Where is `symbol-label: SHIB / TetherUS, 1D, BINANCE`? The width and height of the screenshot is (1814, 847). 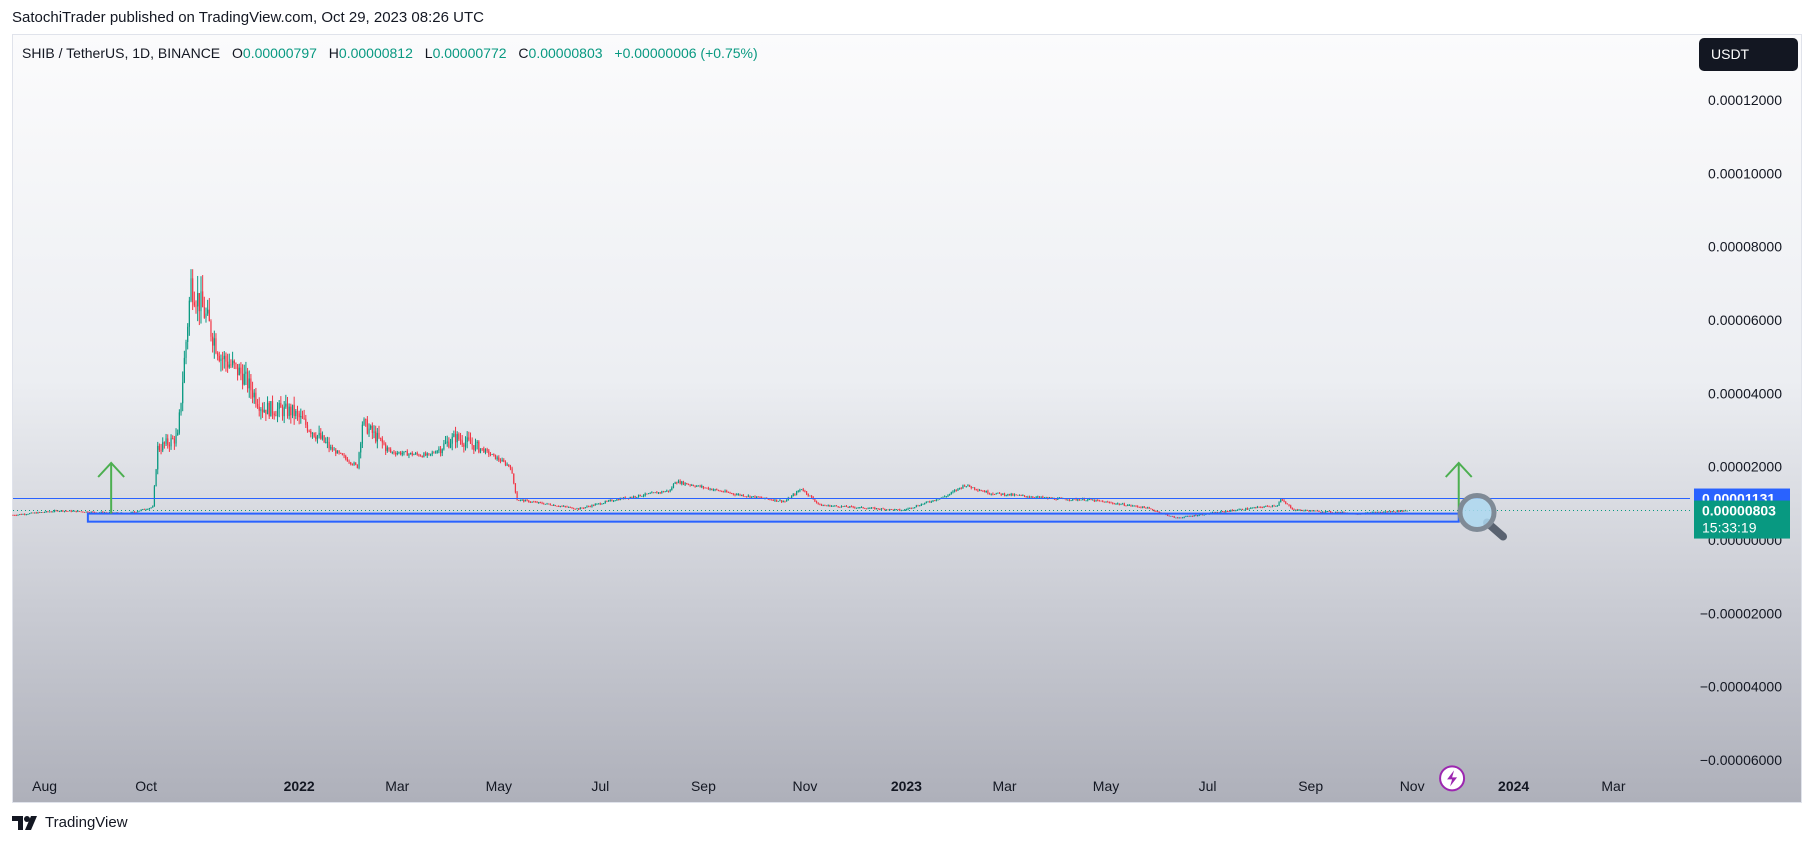 symbol-label: SHIB / TetherUS, 1D, BINANCE is located at coordinates (121, 53).